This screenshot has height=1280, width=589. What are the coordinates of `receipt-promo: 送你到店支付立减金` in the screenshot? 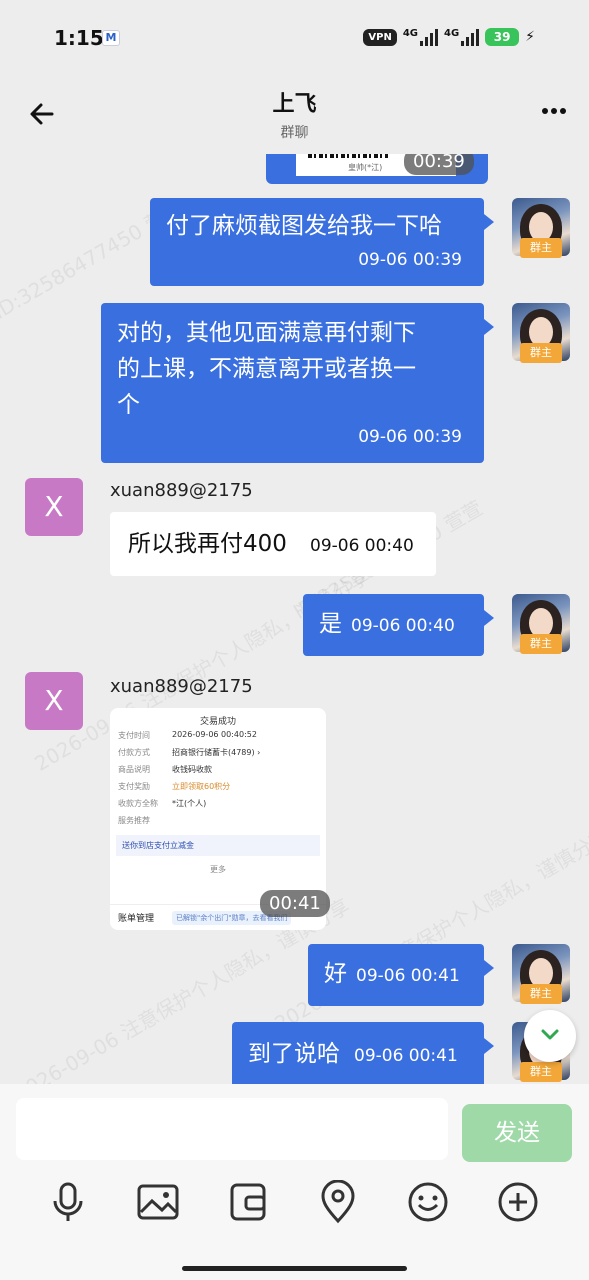 It's located at (218, 845).